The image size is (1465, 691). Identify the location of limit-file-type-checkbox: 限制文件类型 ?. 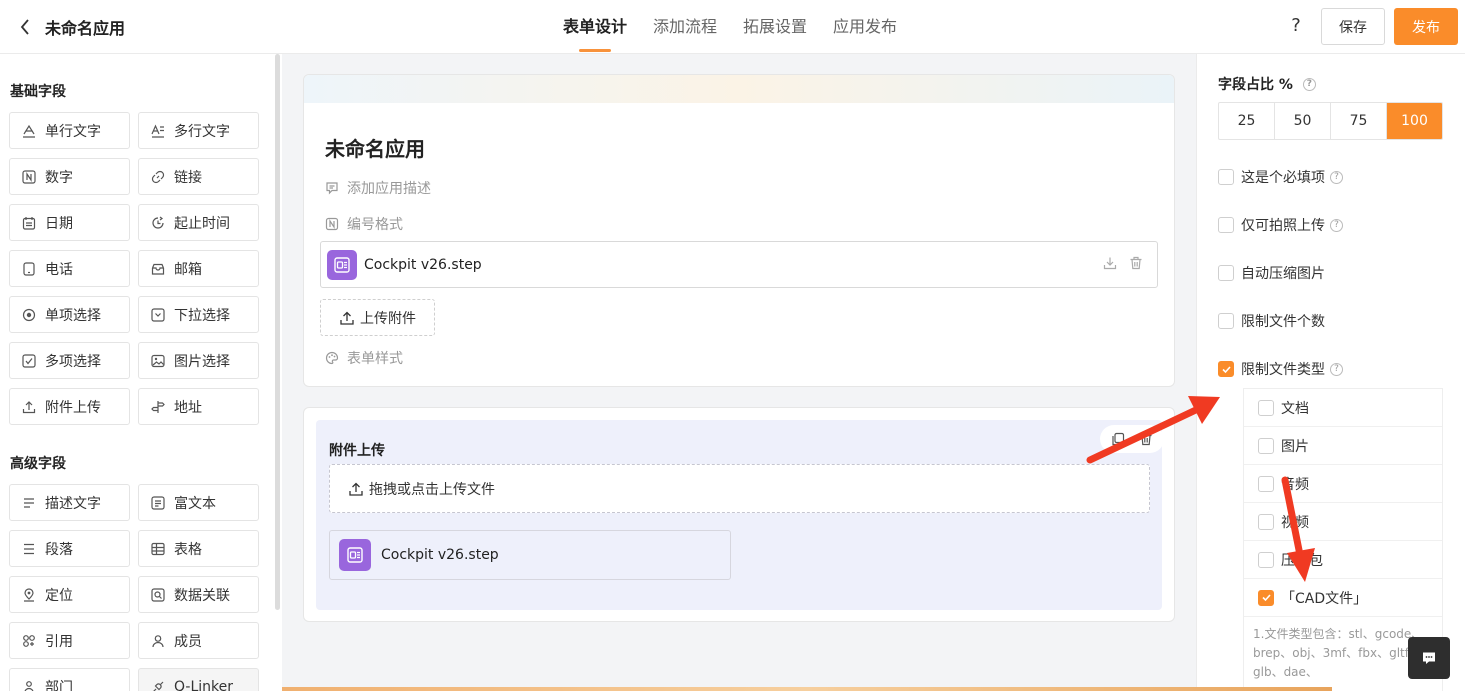
(1280, 369).